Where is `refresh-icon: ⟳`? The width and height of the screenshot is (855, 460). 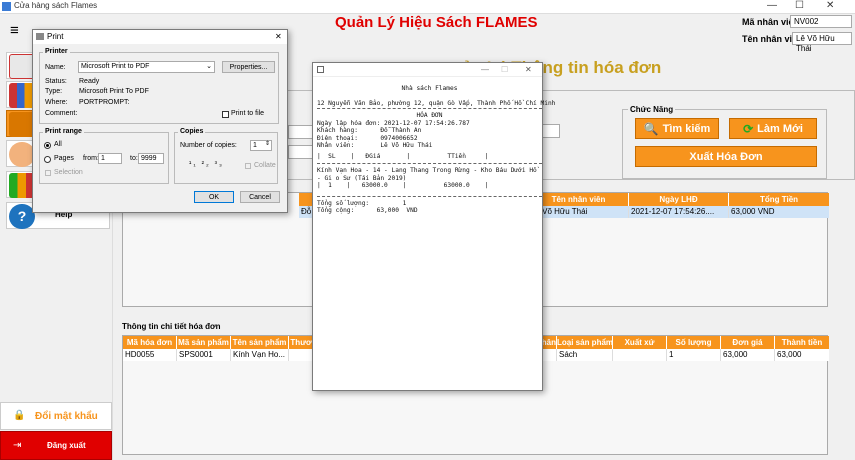 refresh-icon: ⟳ is located at coordinates (748, 128).